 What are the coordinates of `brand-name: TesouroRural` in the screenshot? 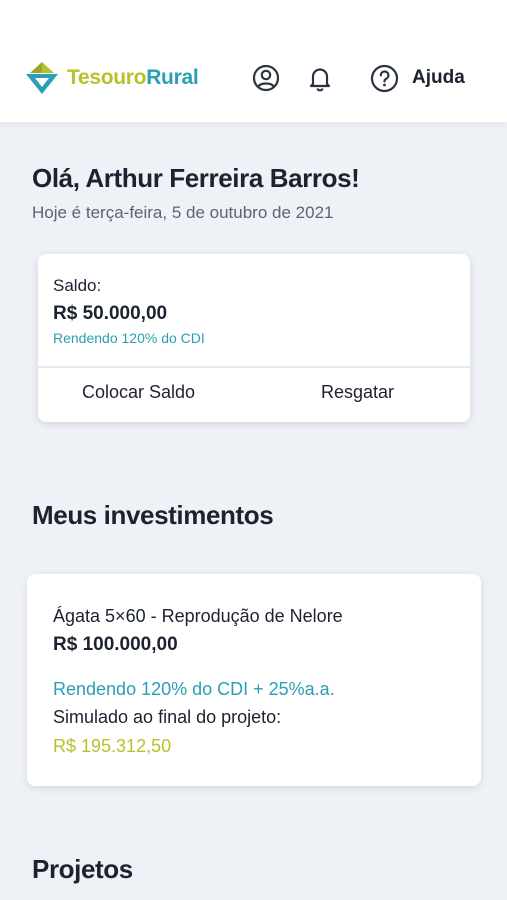 It's located at (133, 78).